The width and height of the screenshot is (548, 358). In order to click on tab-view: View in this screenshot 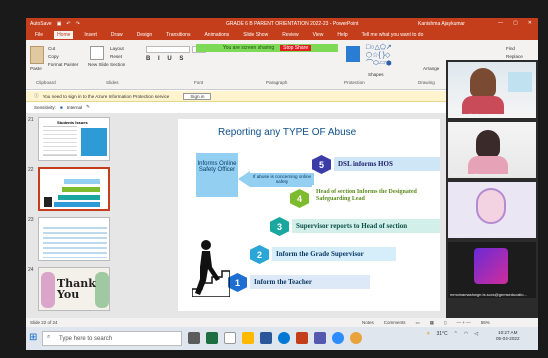, I will do `click(318, 35)`.